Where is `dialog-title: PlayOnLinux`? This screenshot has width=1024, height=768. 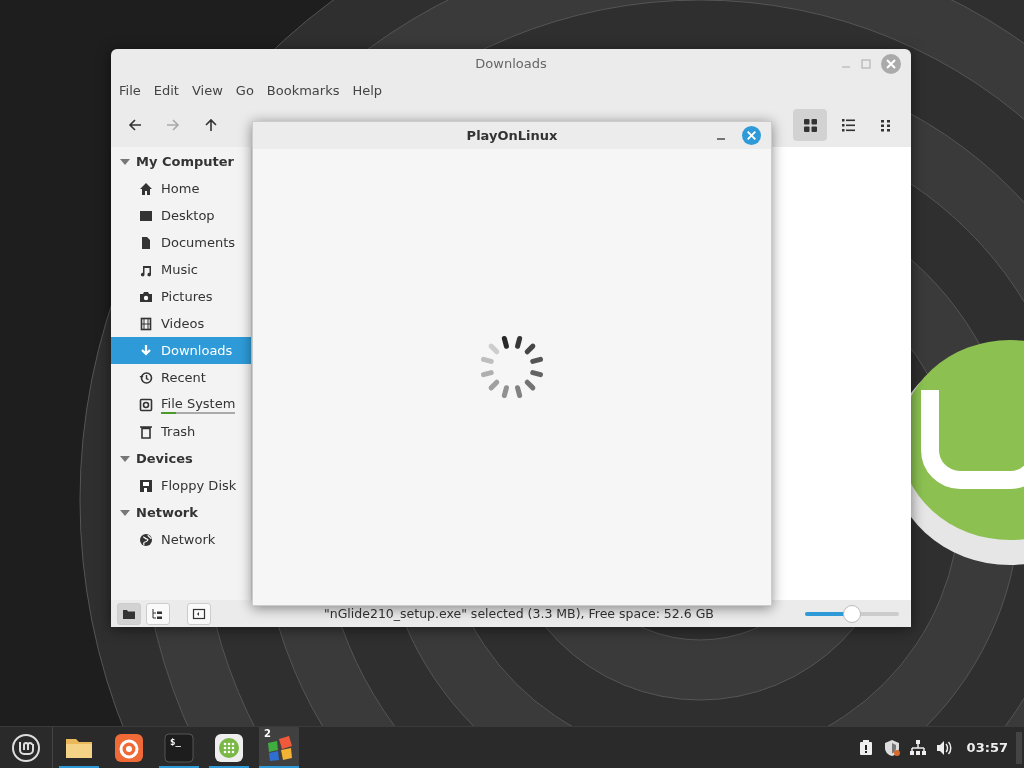 dialog-title: PlayOnLinux is located at coordinates (512, 135).